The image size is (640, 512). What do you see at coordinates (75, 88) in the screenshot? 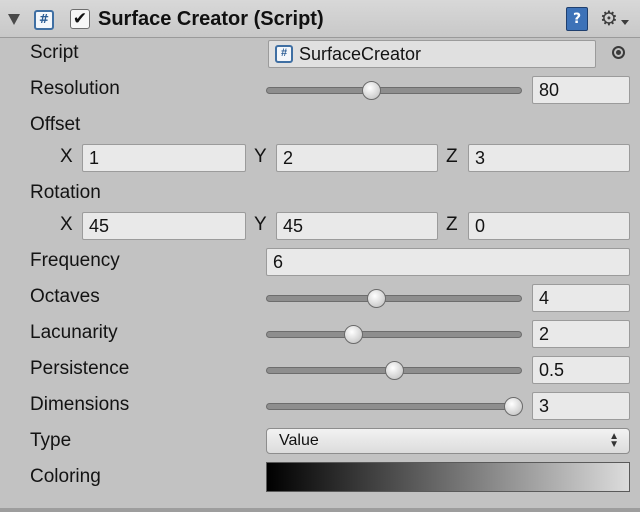
I see `resolution-label: Resolution` at bounding box center [75, 88].